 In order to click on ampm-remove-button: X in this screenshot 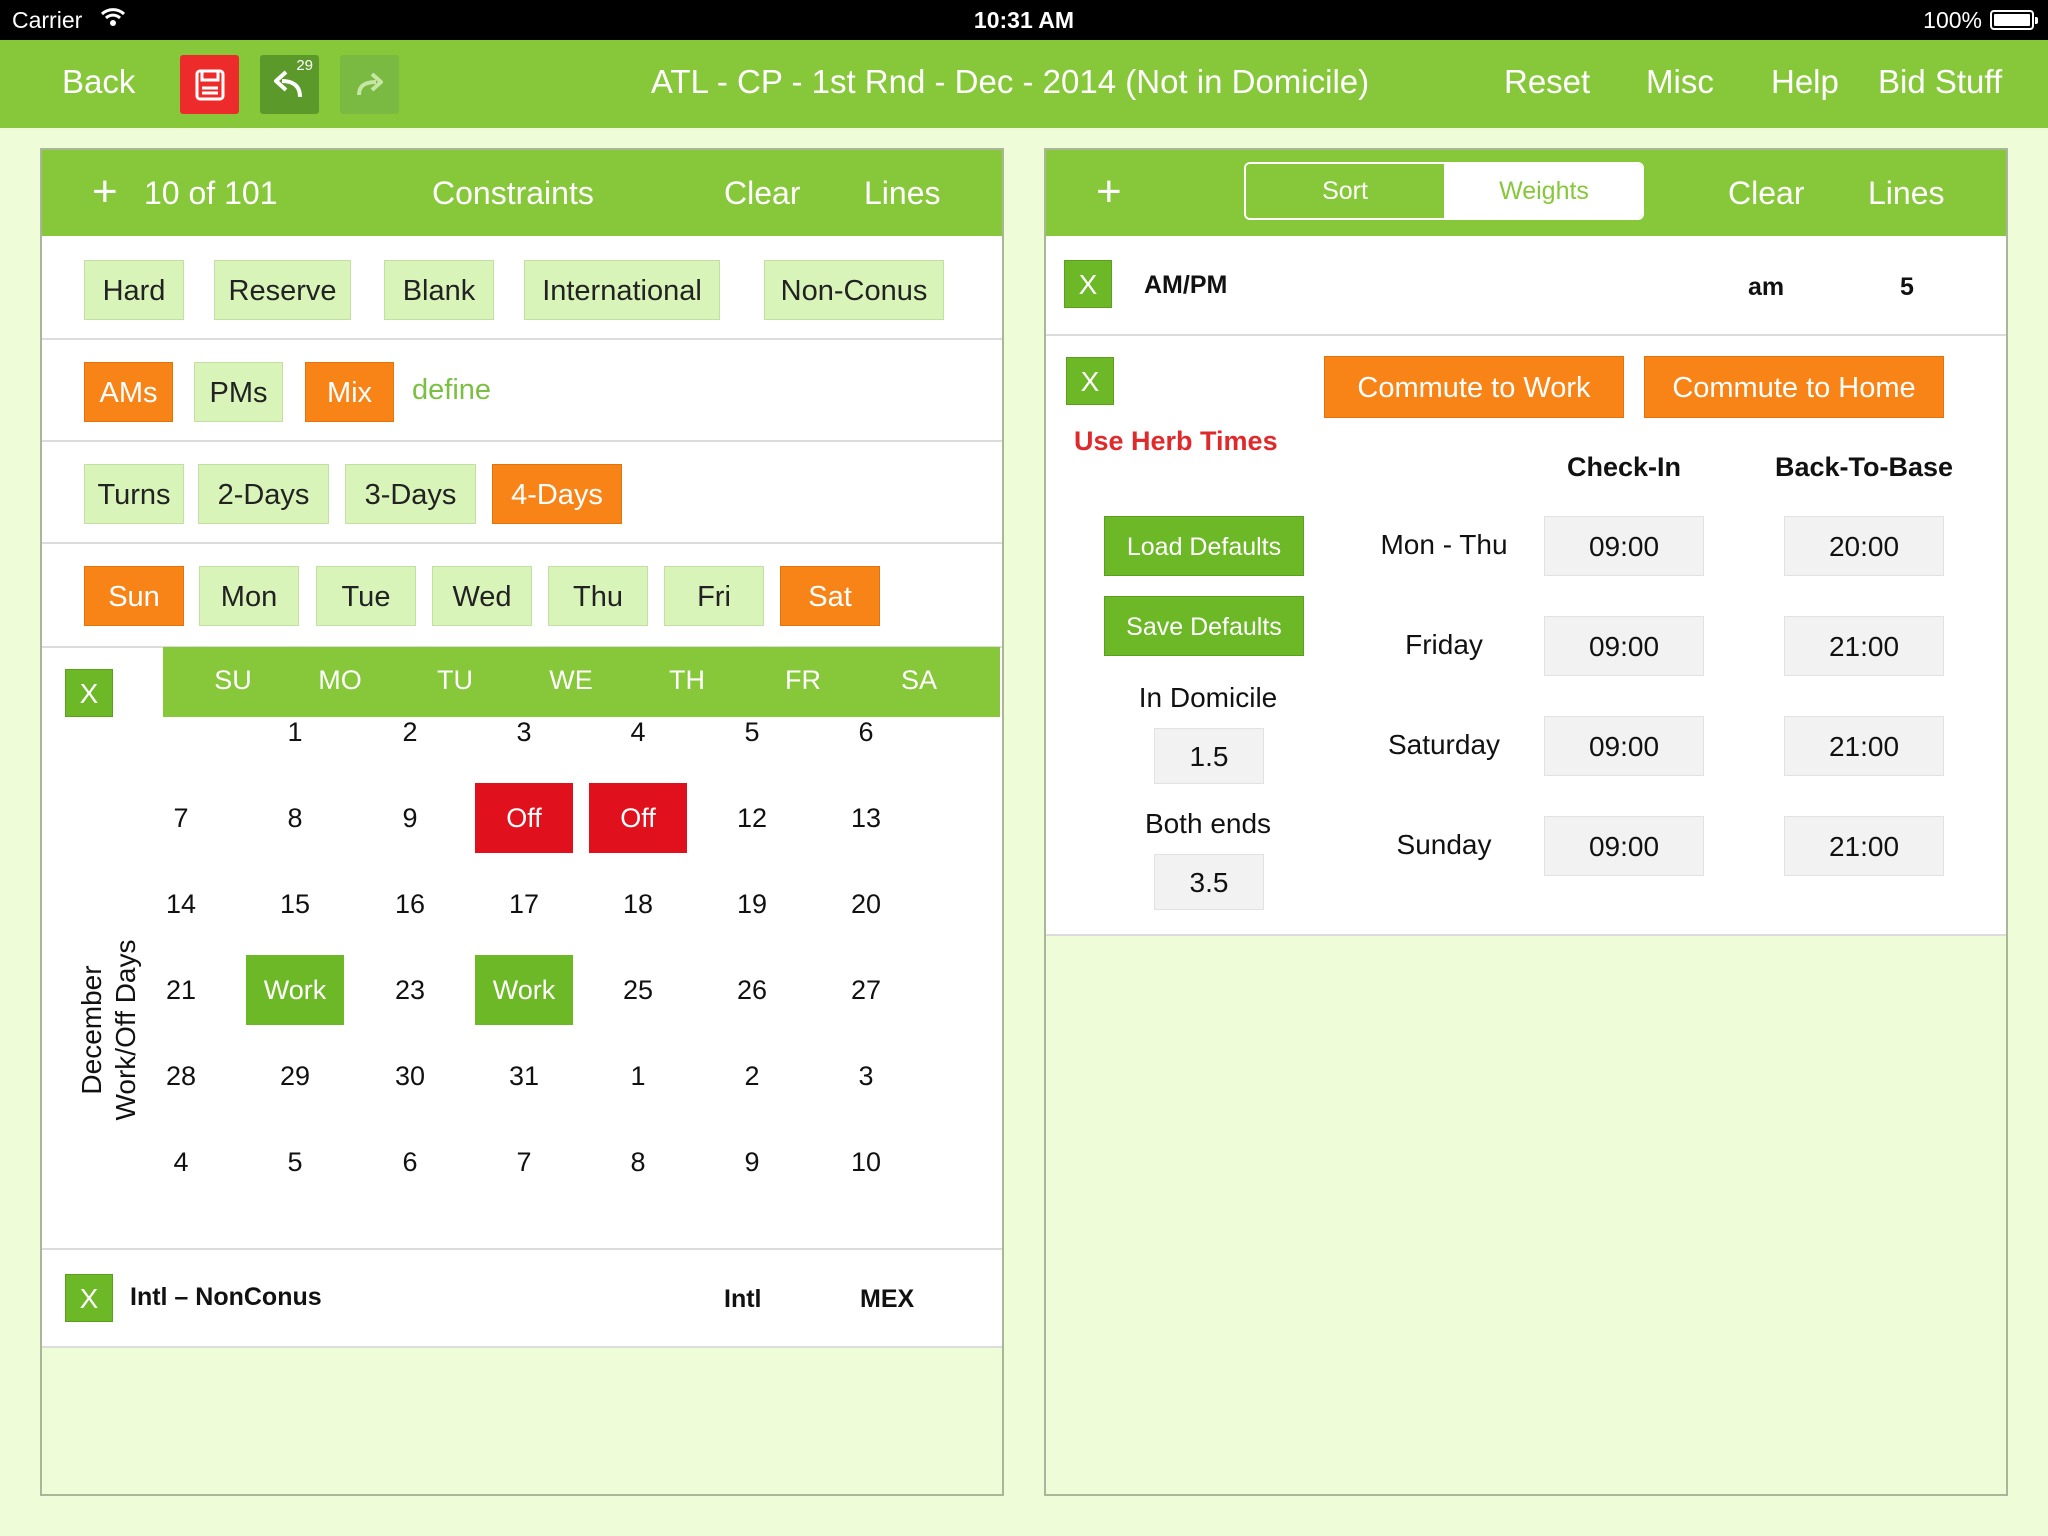, I will do `click(1088, 284)`.